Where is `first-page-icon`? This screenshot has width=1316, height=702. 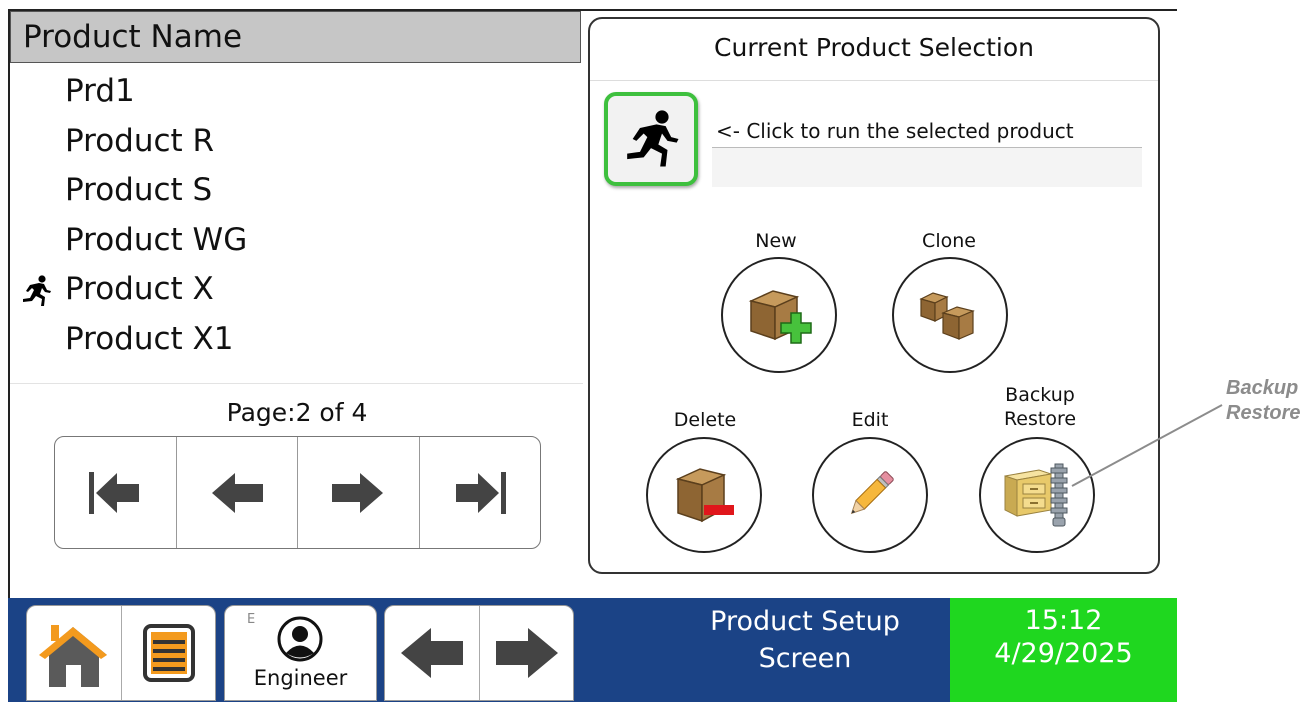
first-page-icon is located at coordinates (114, 492).